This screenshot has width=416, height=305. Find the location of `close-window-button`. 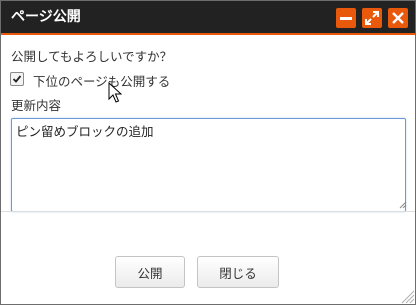

close-window-button is located at coordinates (398, 18).